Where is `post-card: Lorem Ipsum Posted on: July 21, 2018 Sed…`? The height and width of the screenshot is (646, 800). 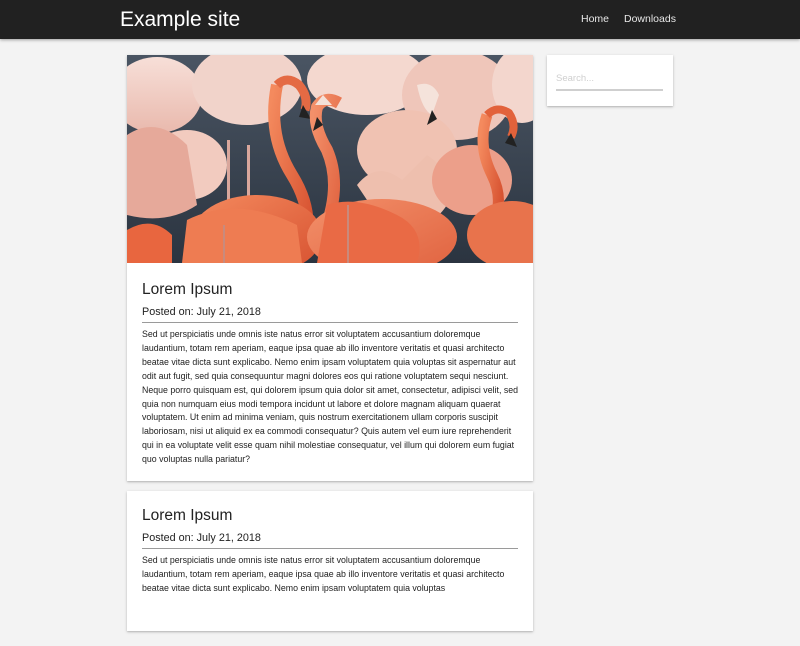
post-card: Lorem Ipsum Posted on: July 21, 2018 Sed… is located at coordinates (330, 561).